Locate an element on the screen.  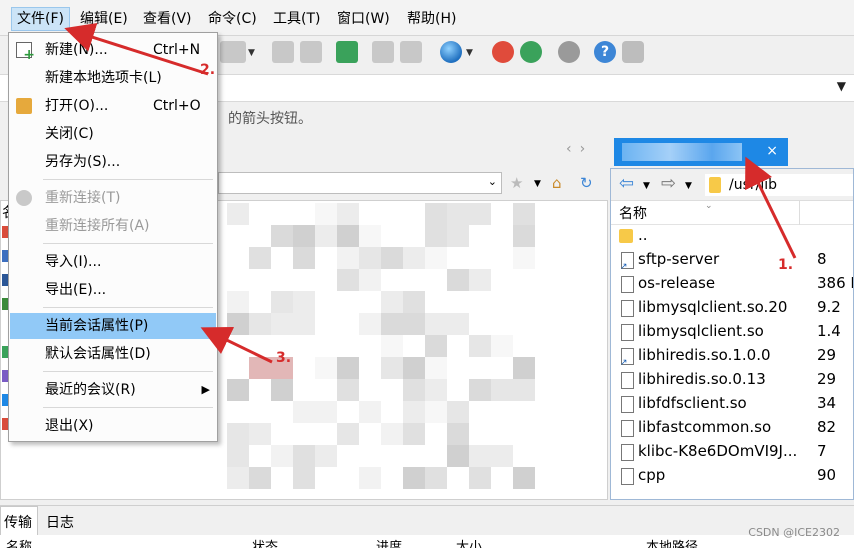
annotation-label-1: 1. is located at coordinates (786, 265).